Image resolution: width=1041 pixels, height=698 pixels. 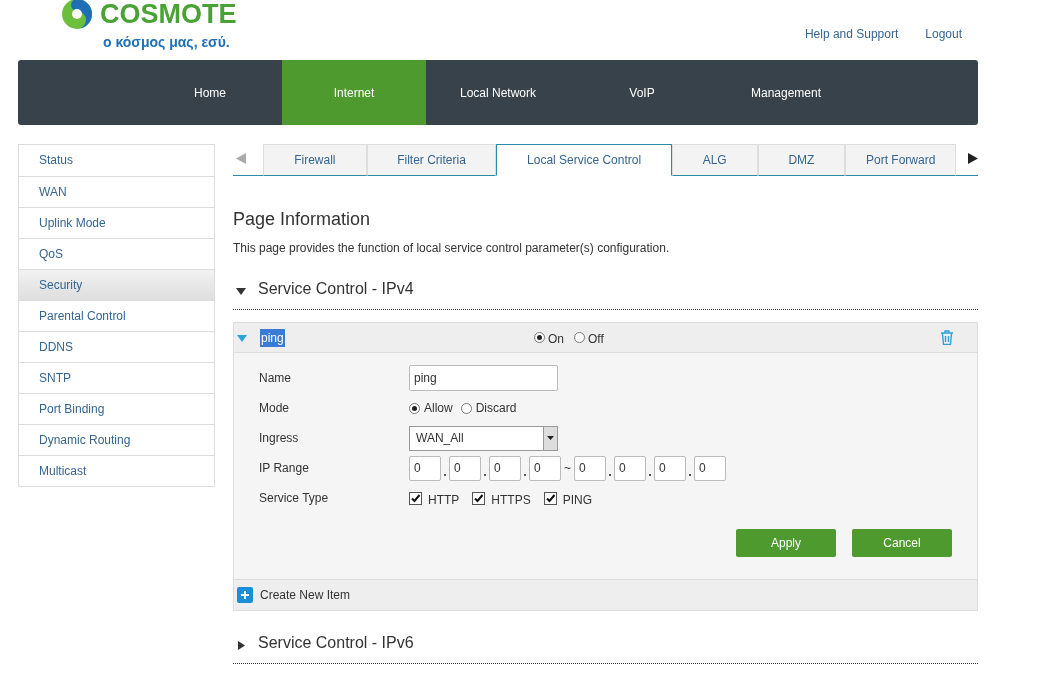 I want to click on checkbox-label: HTTPS, so click(x=511, y=500).